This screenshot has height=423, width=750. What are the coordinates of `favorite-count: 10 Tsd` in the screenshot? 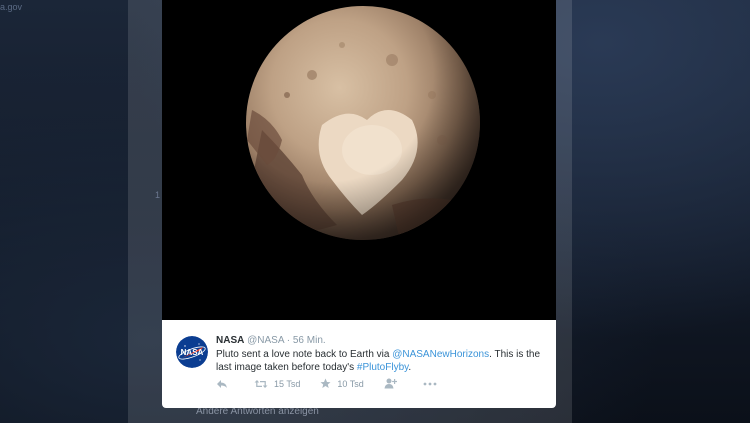 It's located at (350, 383).